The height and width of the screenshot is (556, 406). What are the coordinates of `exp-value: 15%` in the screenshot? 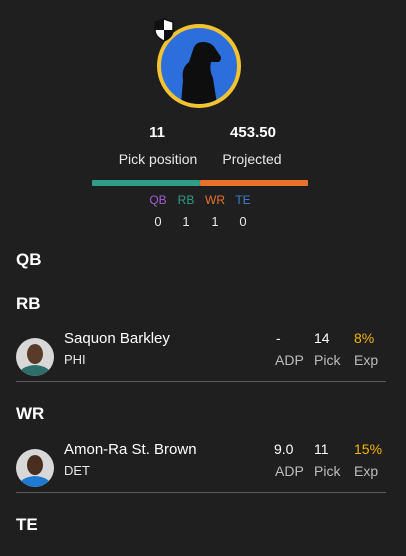 It's located at (368, 449).